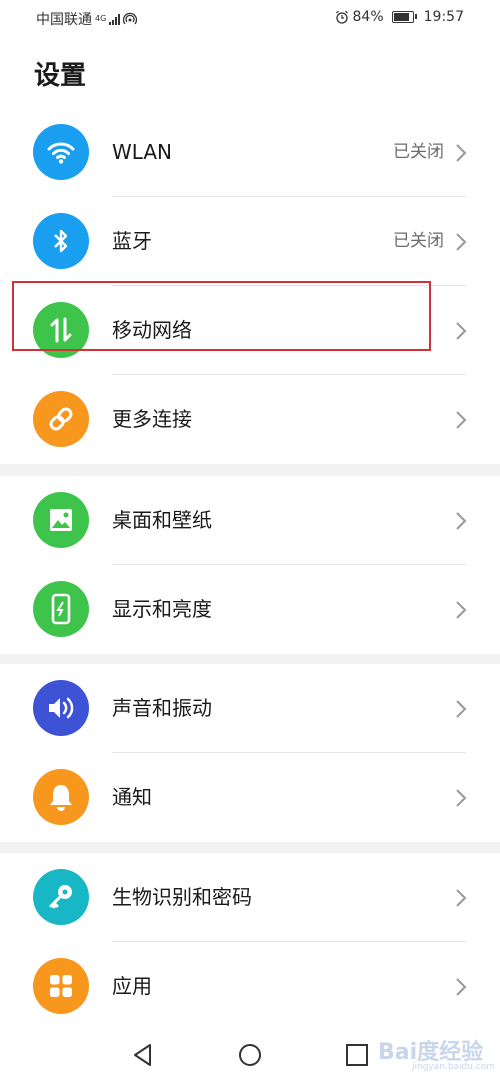 This screenshot has width=500, height=1083. What do you see at coordinates (250, 986) in the screenshot?
I see `settings-item-apps: 应用` at bounding box center [250, 986].